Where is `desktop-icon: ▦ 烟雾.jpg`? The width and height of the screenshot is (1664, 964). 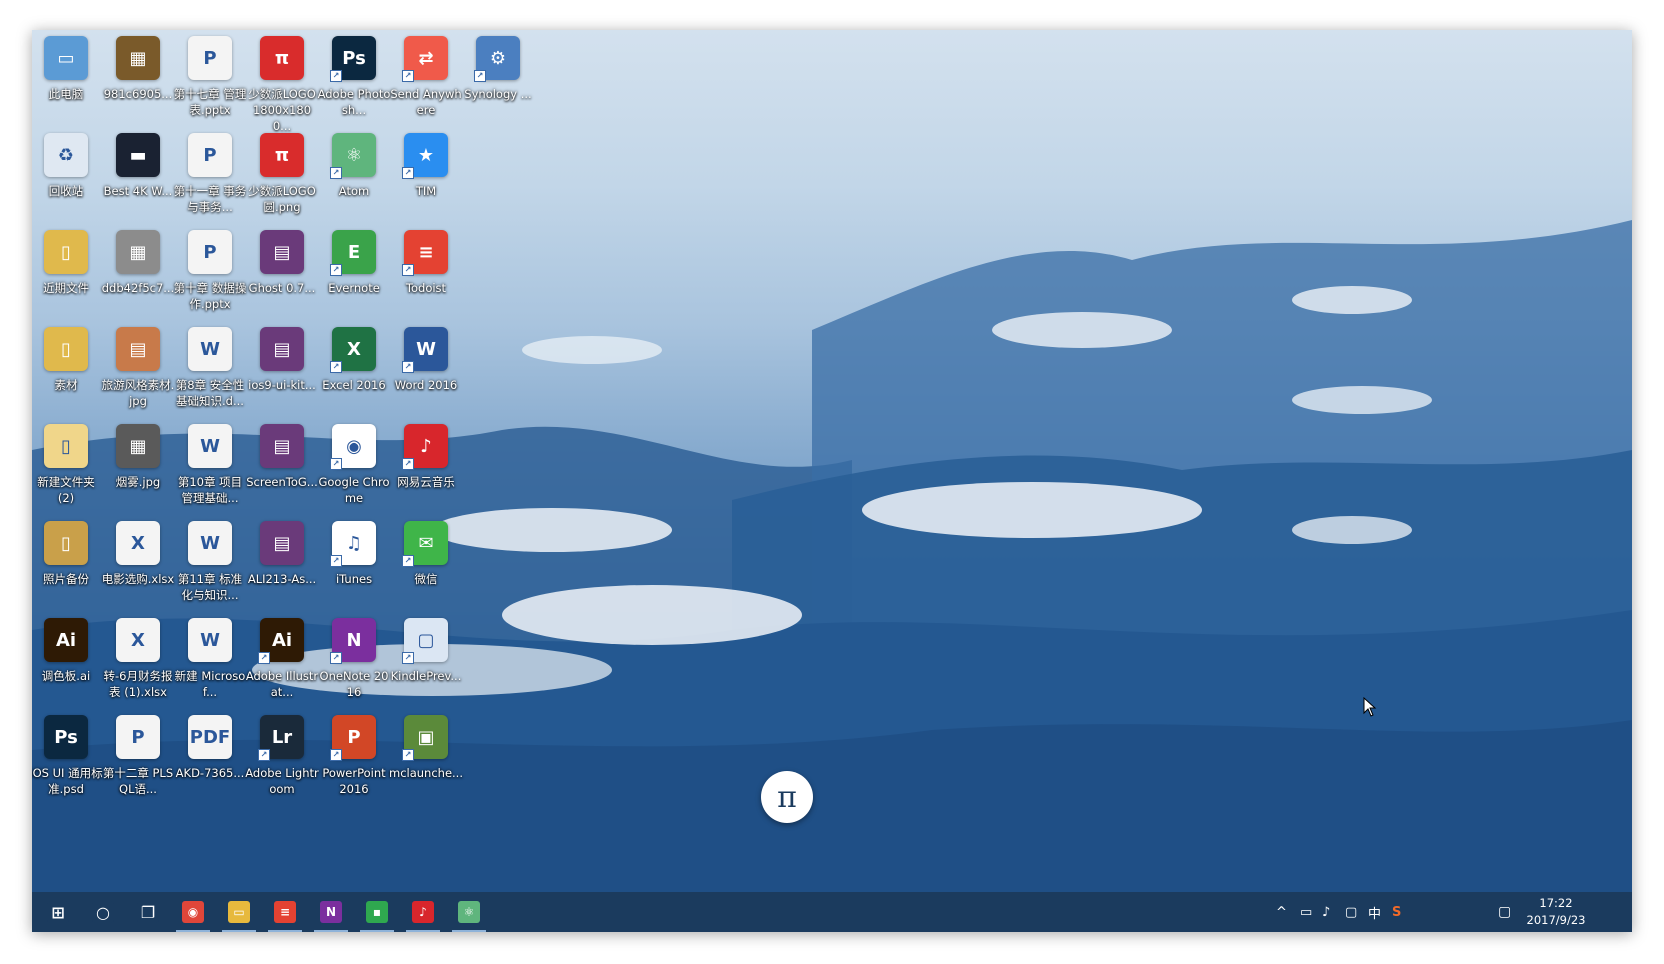 desktop-icon: ▦ 烟雾.jpg is located at coordinates (138, 457).